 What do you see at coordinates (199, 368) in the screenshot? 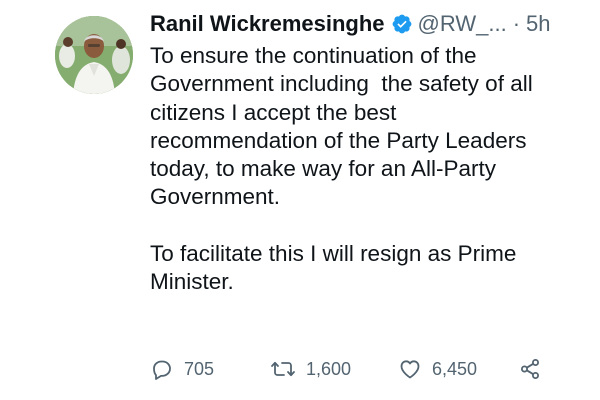
I see `reply-count: 705` at bounding box center [199, 368].